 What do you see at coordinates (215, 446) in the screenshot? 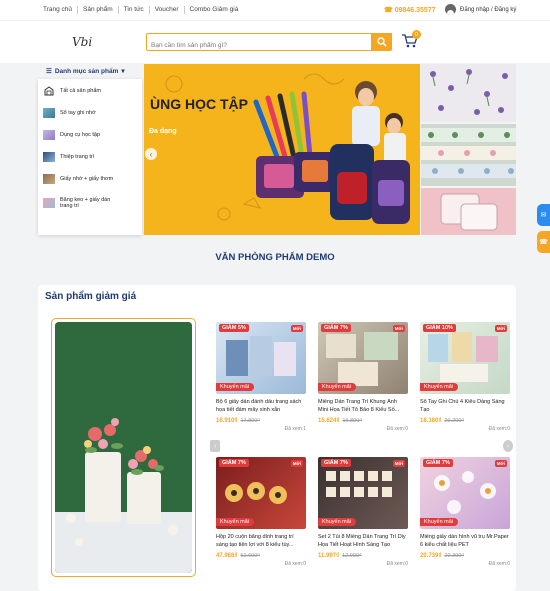
I see `carousel-prev-arrow: ‹` at bounding box center [215, 446].